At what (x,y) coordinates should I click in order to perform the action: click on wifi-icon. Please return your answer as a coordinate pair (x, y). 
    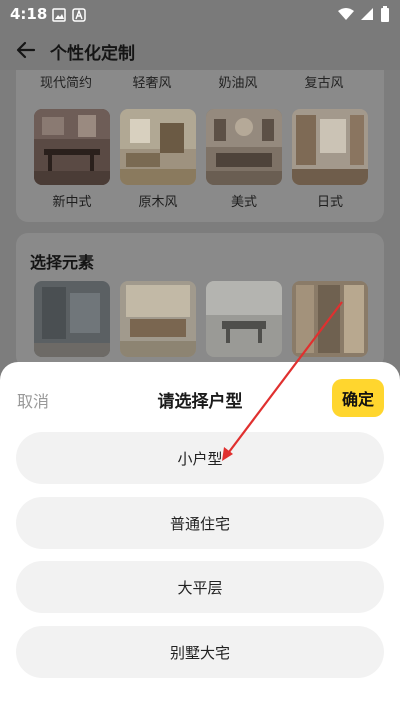
    Looking at the image, I should click on (346, 14).